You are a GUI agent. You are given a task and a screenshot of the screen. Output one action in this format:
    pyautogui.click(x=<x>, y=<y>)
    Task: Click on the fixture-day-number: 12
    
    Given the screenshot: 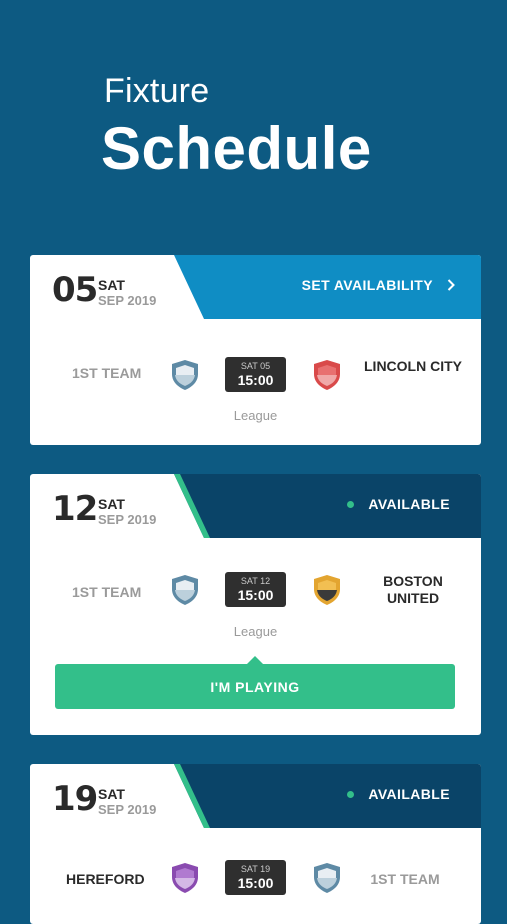 What is the action you would take?
    pyautogui.click(x=75, y=509)
    